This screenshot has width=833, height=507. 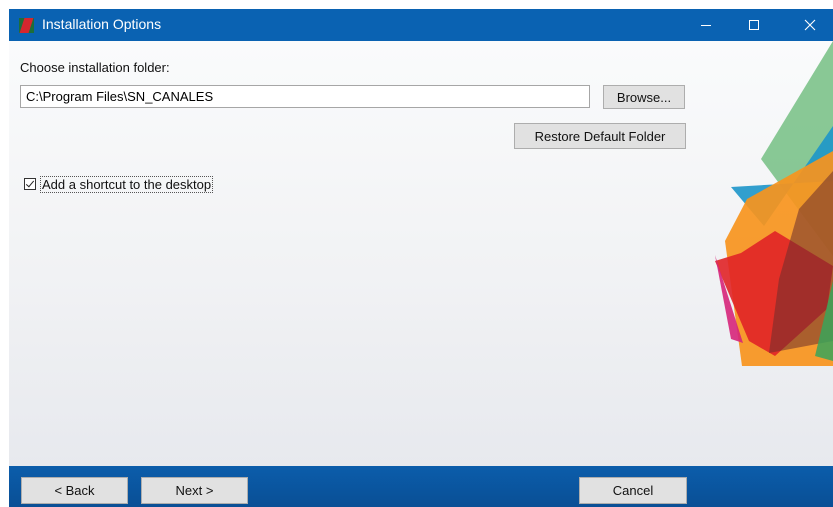 I want to click on minimize-icon, so click(x=706, y=25).